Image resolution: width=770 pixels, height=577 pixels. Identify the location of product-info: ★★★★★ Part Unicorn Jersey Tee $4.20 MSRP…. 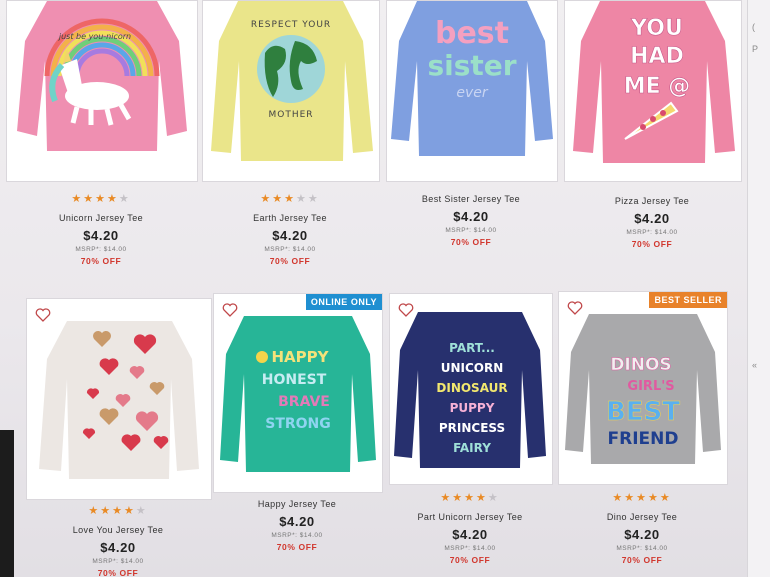
(470, 528).